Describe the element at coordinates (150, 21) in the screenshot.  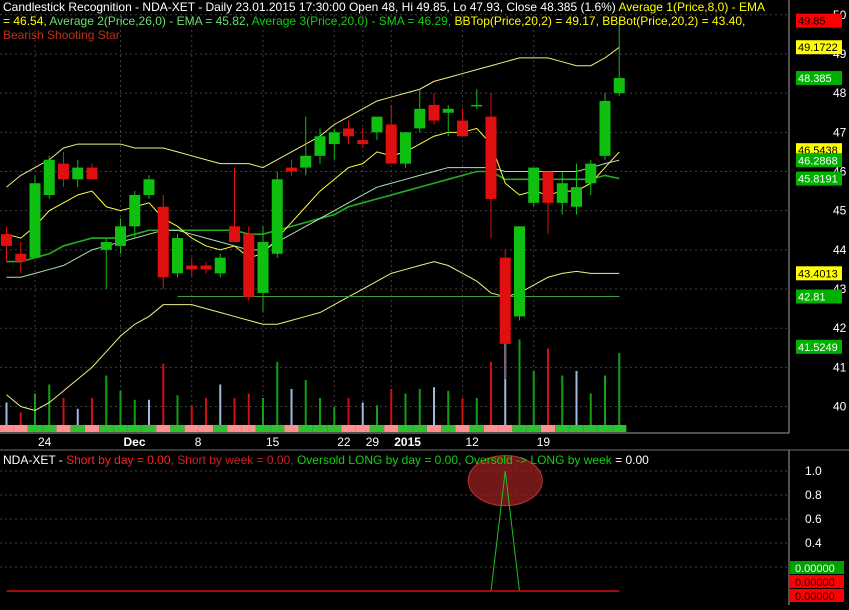
I see `header-avg2: Average 2(Price,26,0) - EMA = 45.82,` at that location.